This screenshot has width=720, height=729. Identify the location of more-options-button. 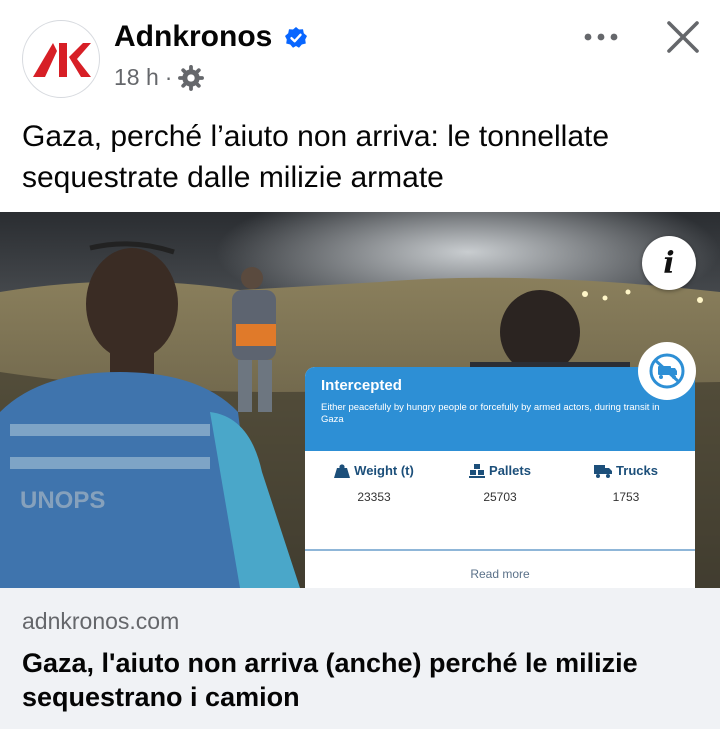
(601, 37).